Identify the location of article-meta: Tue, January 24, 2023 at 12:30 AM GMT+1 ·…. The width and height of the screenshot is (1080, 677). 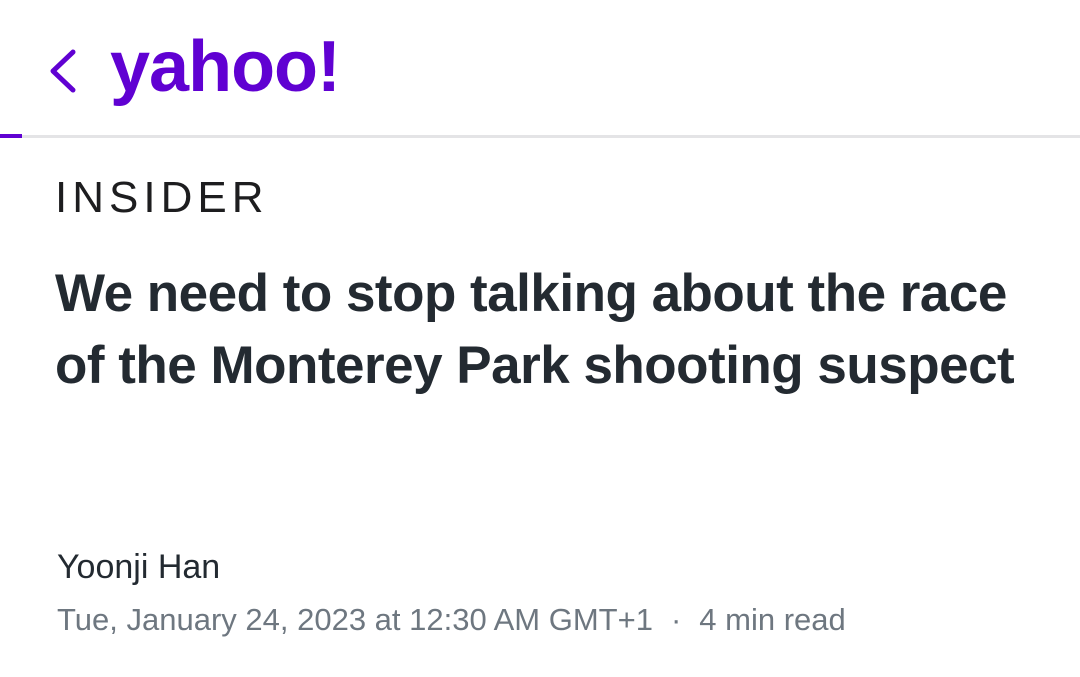
(451, 620).